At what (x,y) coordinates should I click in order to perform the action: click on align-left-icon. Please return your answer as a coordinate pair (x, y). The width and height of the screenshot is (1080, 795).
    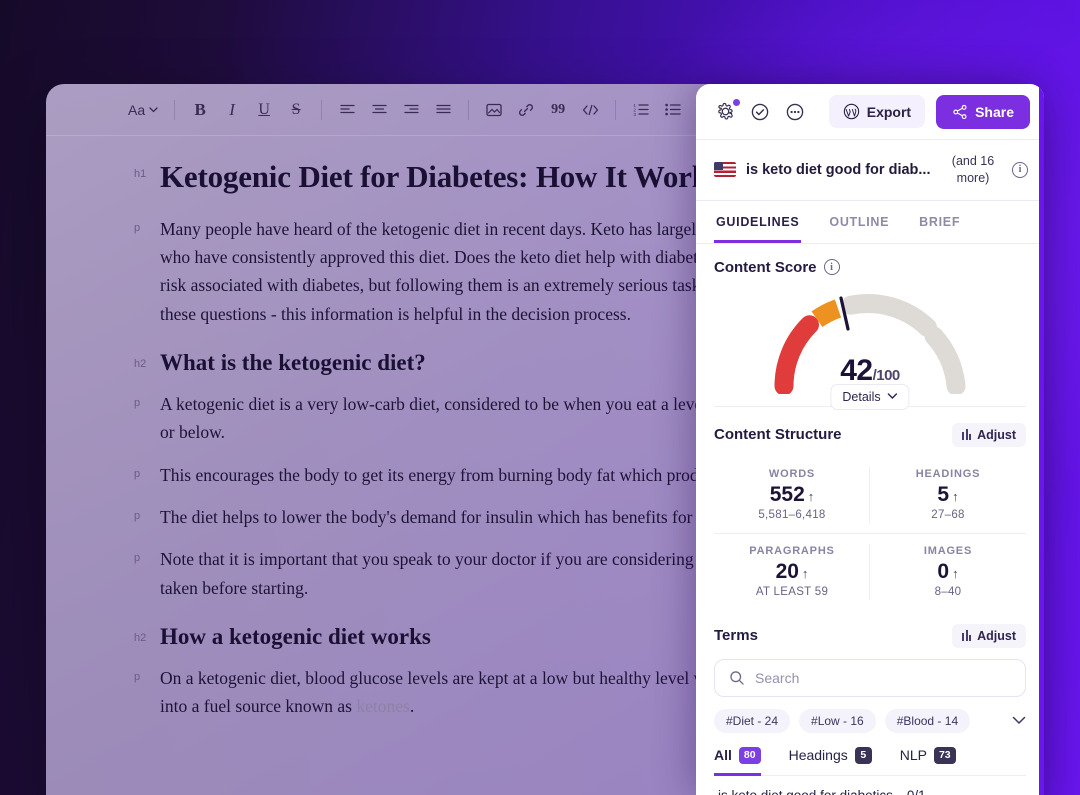
    Looking at the image, I should click on (347, 110).